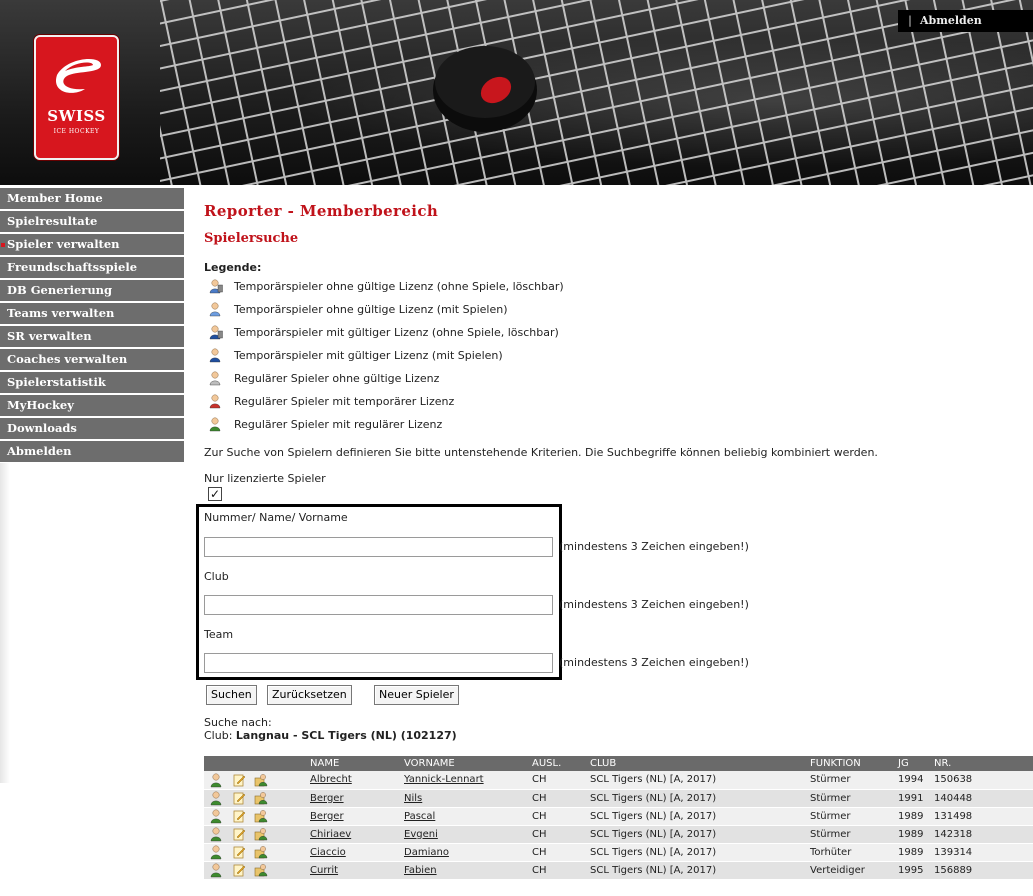 The image size is (1033, 896). I want to click on cell-vorname: Pascal, so click(465, 816).